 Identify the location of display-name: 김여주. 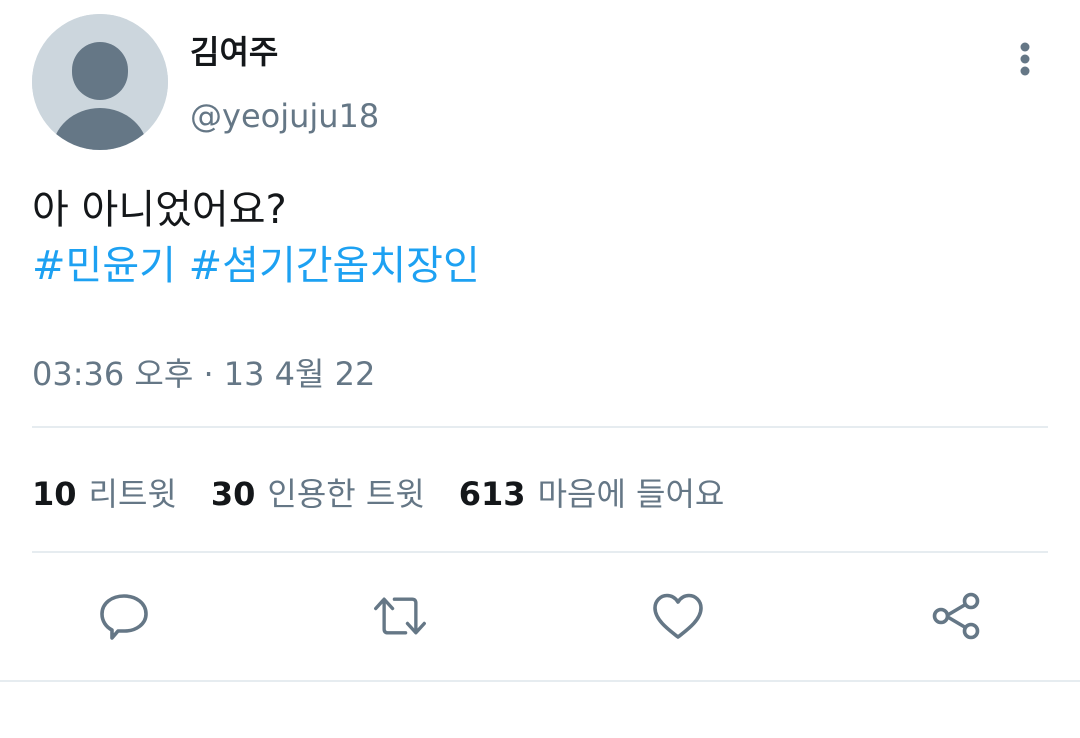
(234, 52).